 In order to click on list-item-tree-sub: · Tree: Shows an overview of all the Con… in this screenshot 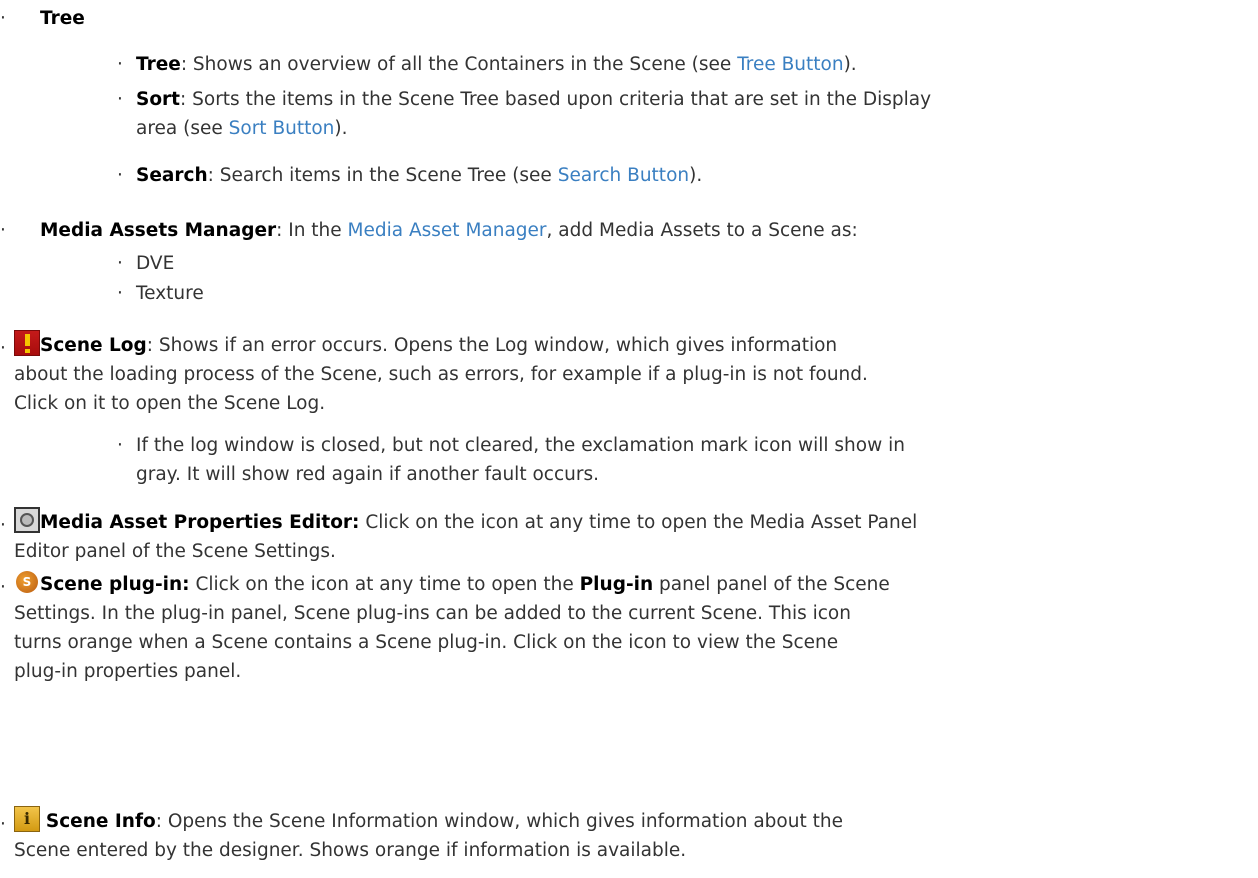, I will do `click(629, 64)`.